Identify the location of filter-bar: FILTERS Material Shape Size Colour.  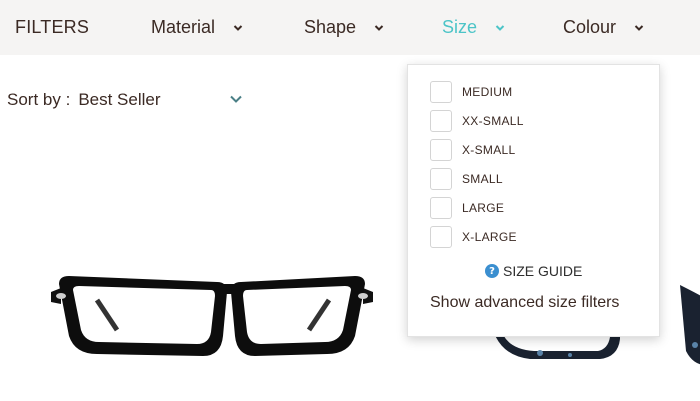
(350, 27).